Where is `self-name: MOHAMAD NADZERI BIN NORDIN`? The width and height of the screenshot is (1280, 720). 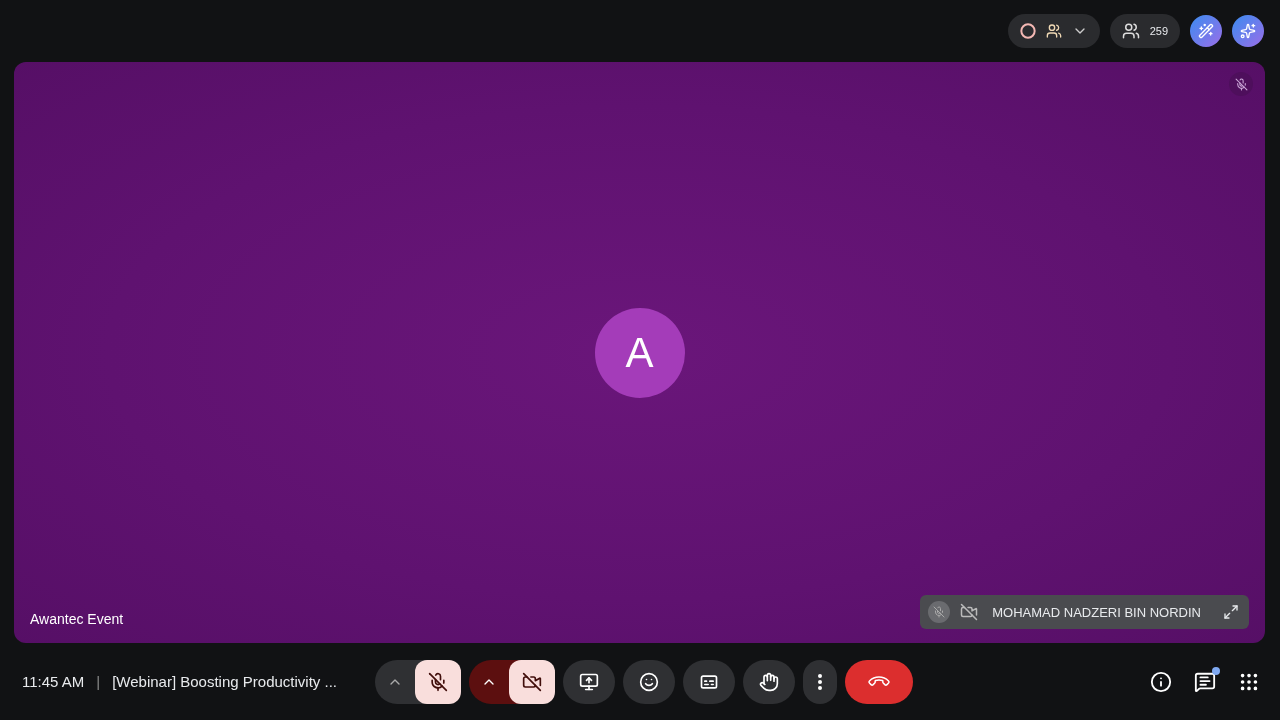
self-name: MOHAMAD NADZERI BIN NORDIN is located at coordinates (1096, 612).